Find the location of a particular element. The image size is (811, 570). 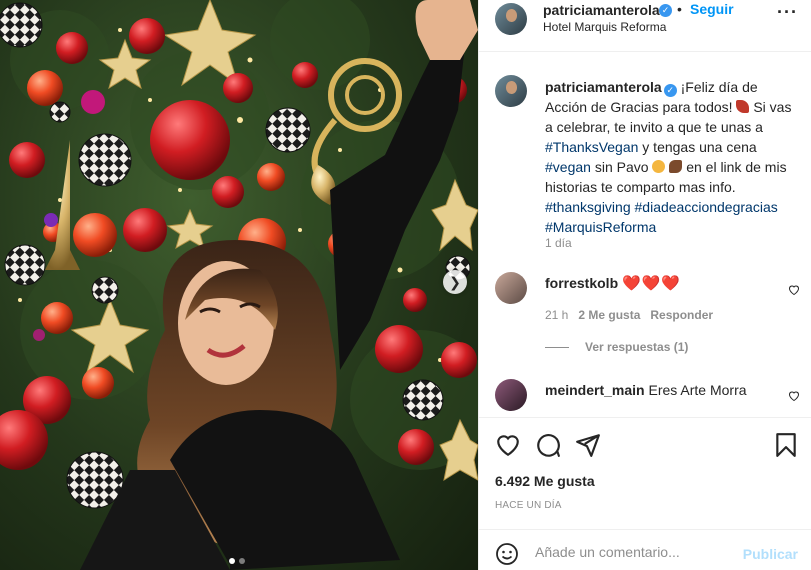

comment-text: meindert_main Eres Arte Morra is located at coordinates (646, 390).